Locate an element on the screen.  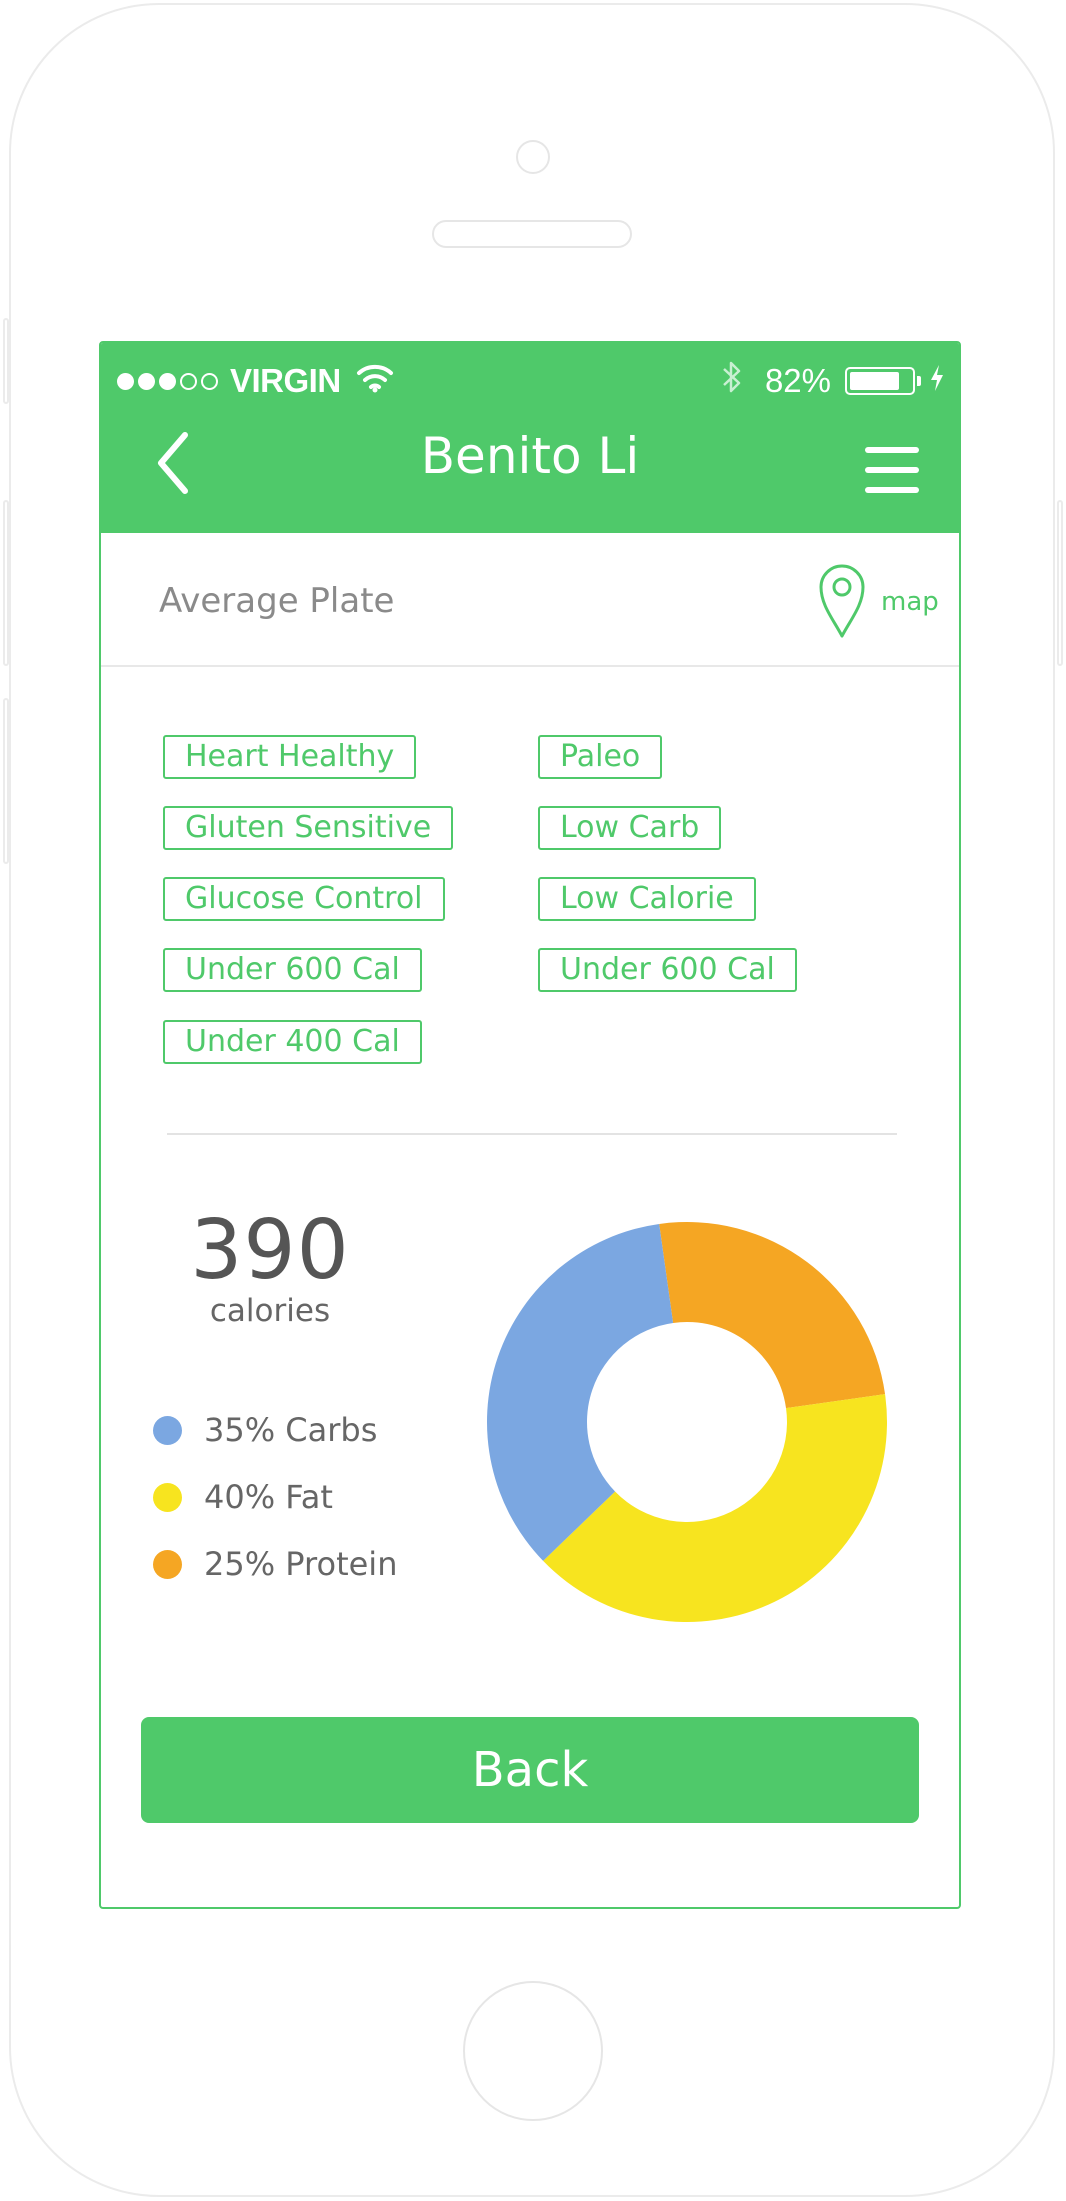
home-button is located at coordinates (533, 2051).